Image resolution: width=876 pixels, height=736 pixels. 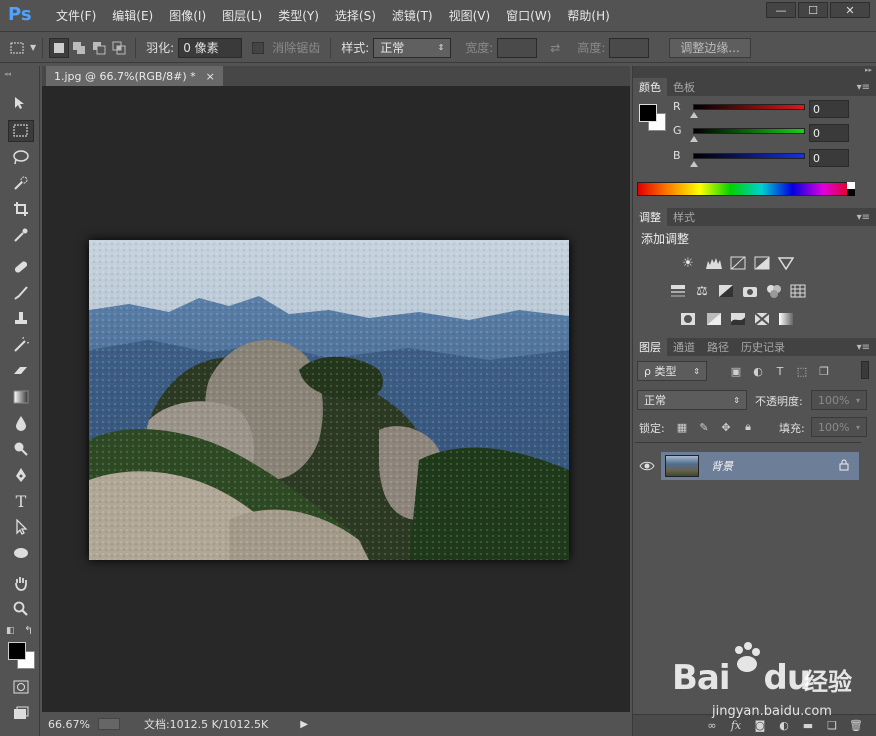 What do you see at coordinates (736, 371) in the screenshot?
I see `filter-pixel-icon: ▣` at bounding box center [736, 371].